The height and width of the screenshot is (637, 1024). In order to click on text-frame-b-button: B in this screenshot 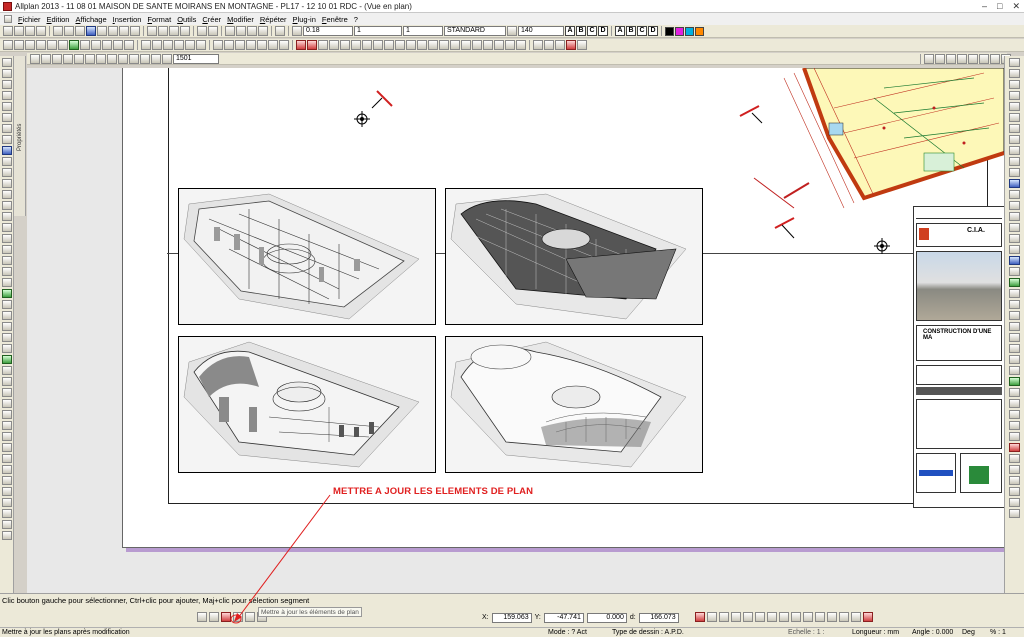, I will do `click(631, 31)`.